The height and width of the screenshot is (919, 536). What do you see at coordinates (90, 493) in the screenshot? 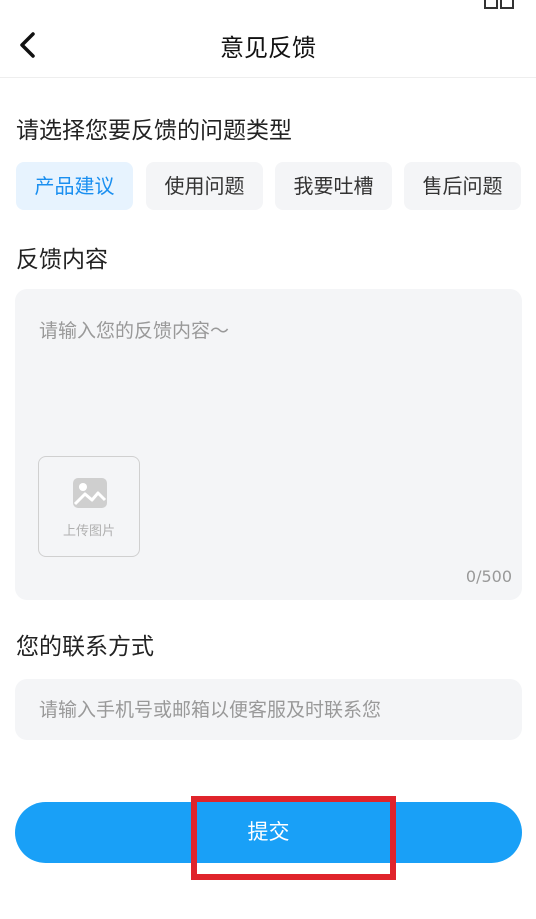
I see `image-icon` at bounding box center [90, 493].